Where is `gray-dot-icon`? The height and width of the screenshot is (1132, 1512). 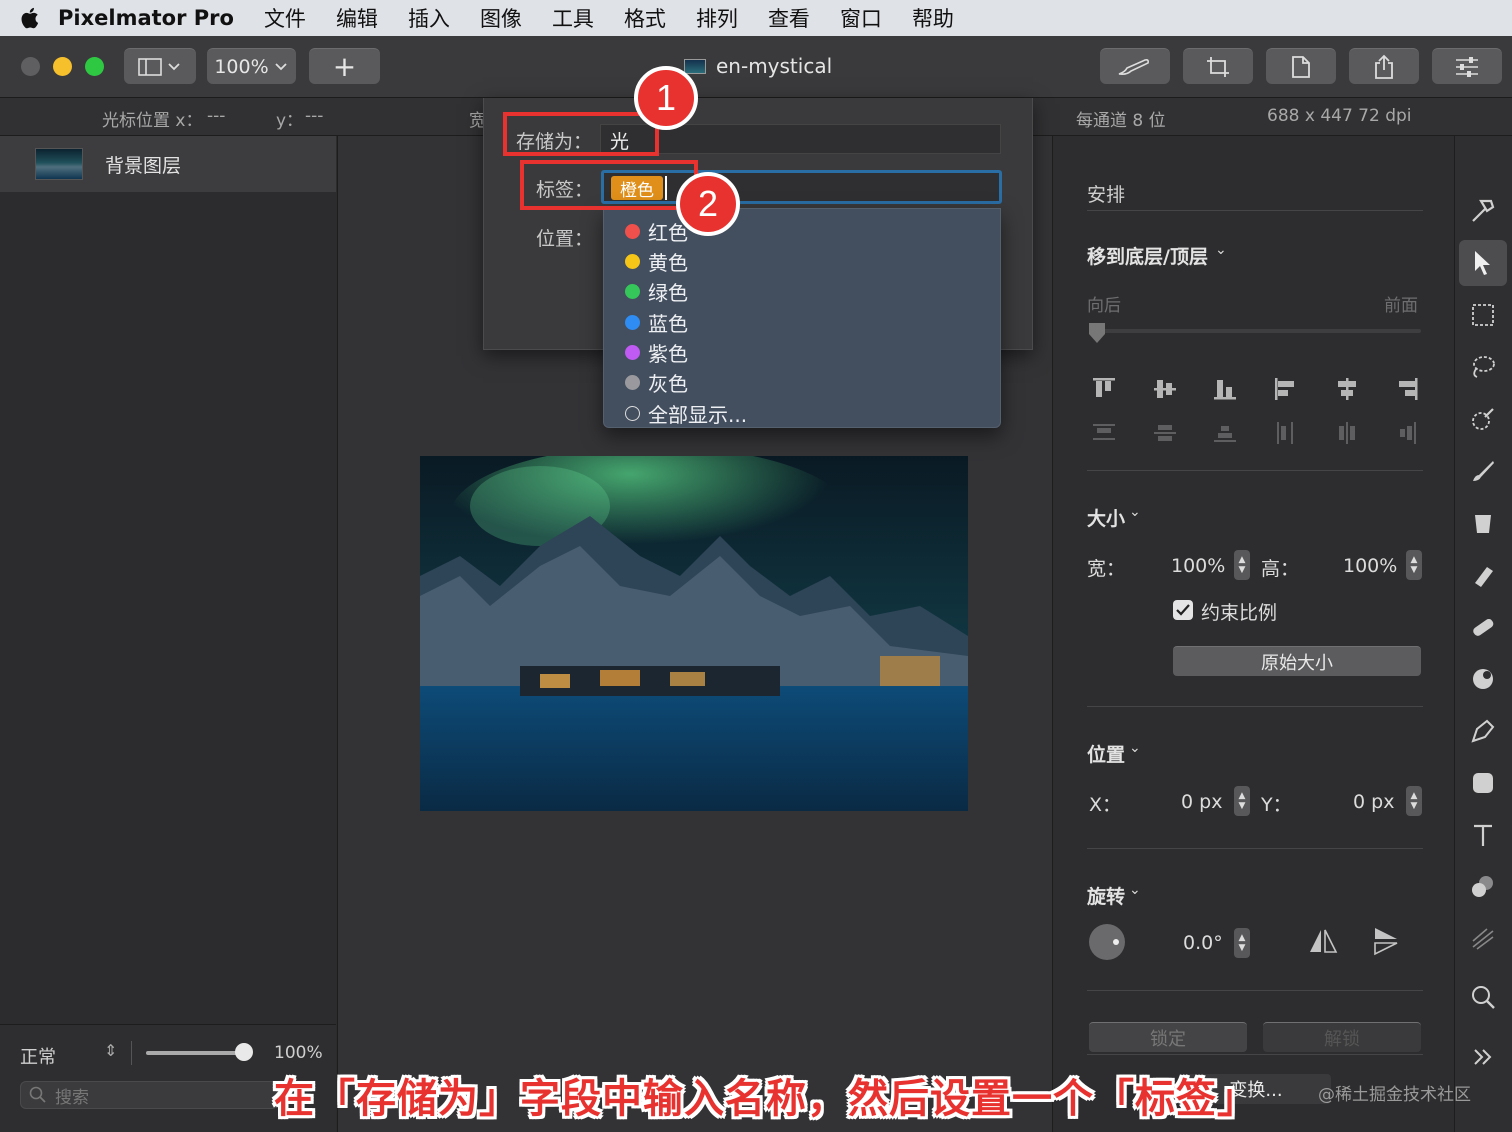 gray-dot-icon is located at coordinates (632, 382).